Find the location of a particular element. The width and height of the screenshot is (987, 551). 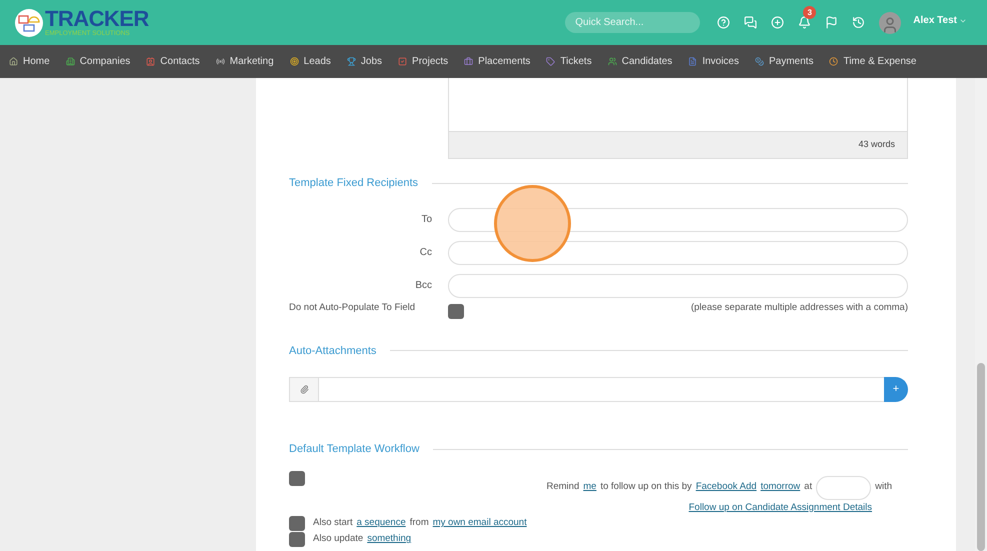

workflow-link: tomorrow is located at coordinates (780, 487).